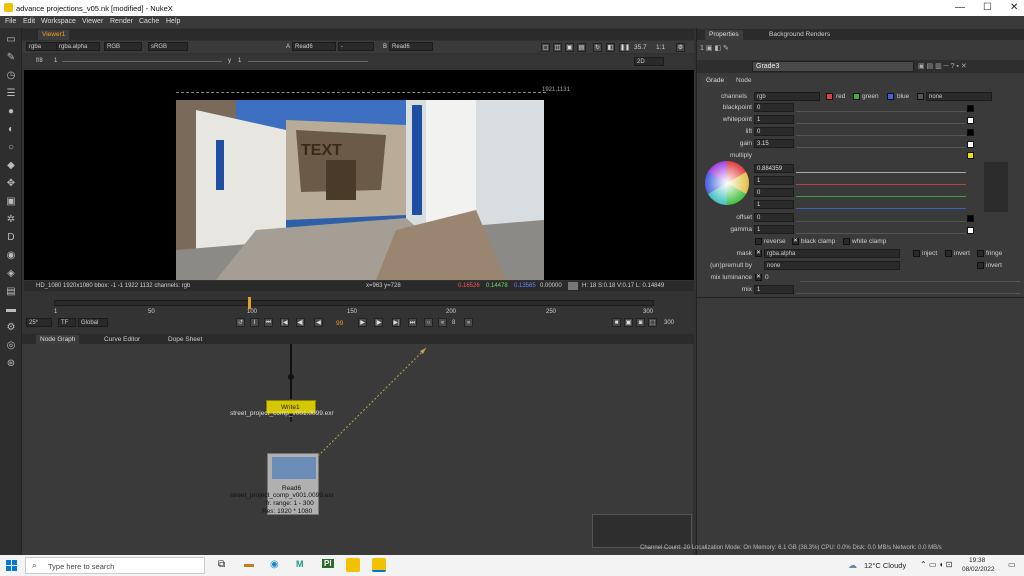 The image size is (1024, 576). Describe the element at coordinates (93, 322) in the screenshot. I see `scope-dropdown: Global` at that location.